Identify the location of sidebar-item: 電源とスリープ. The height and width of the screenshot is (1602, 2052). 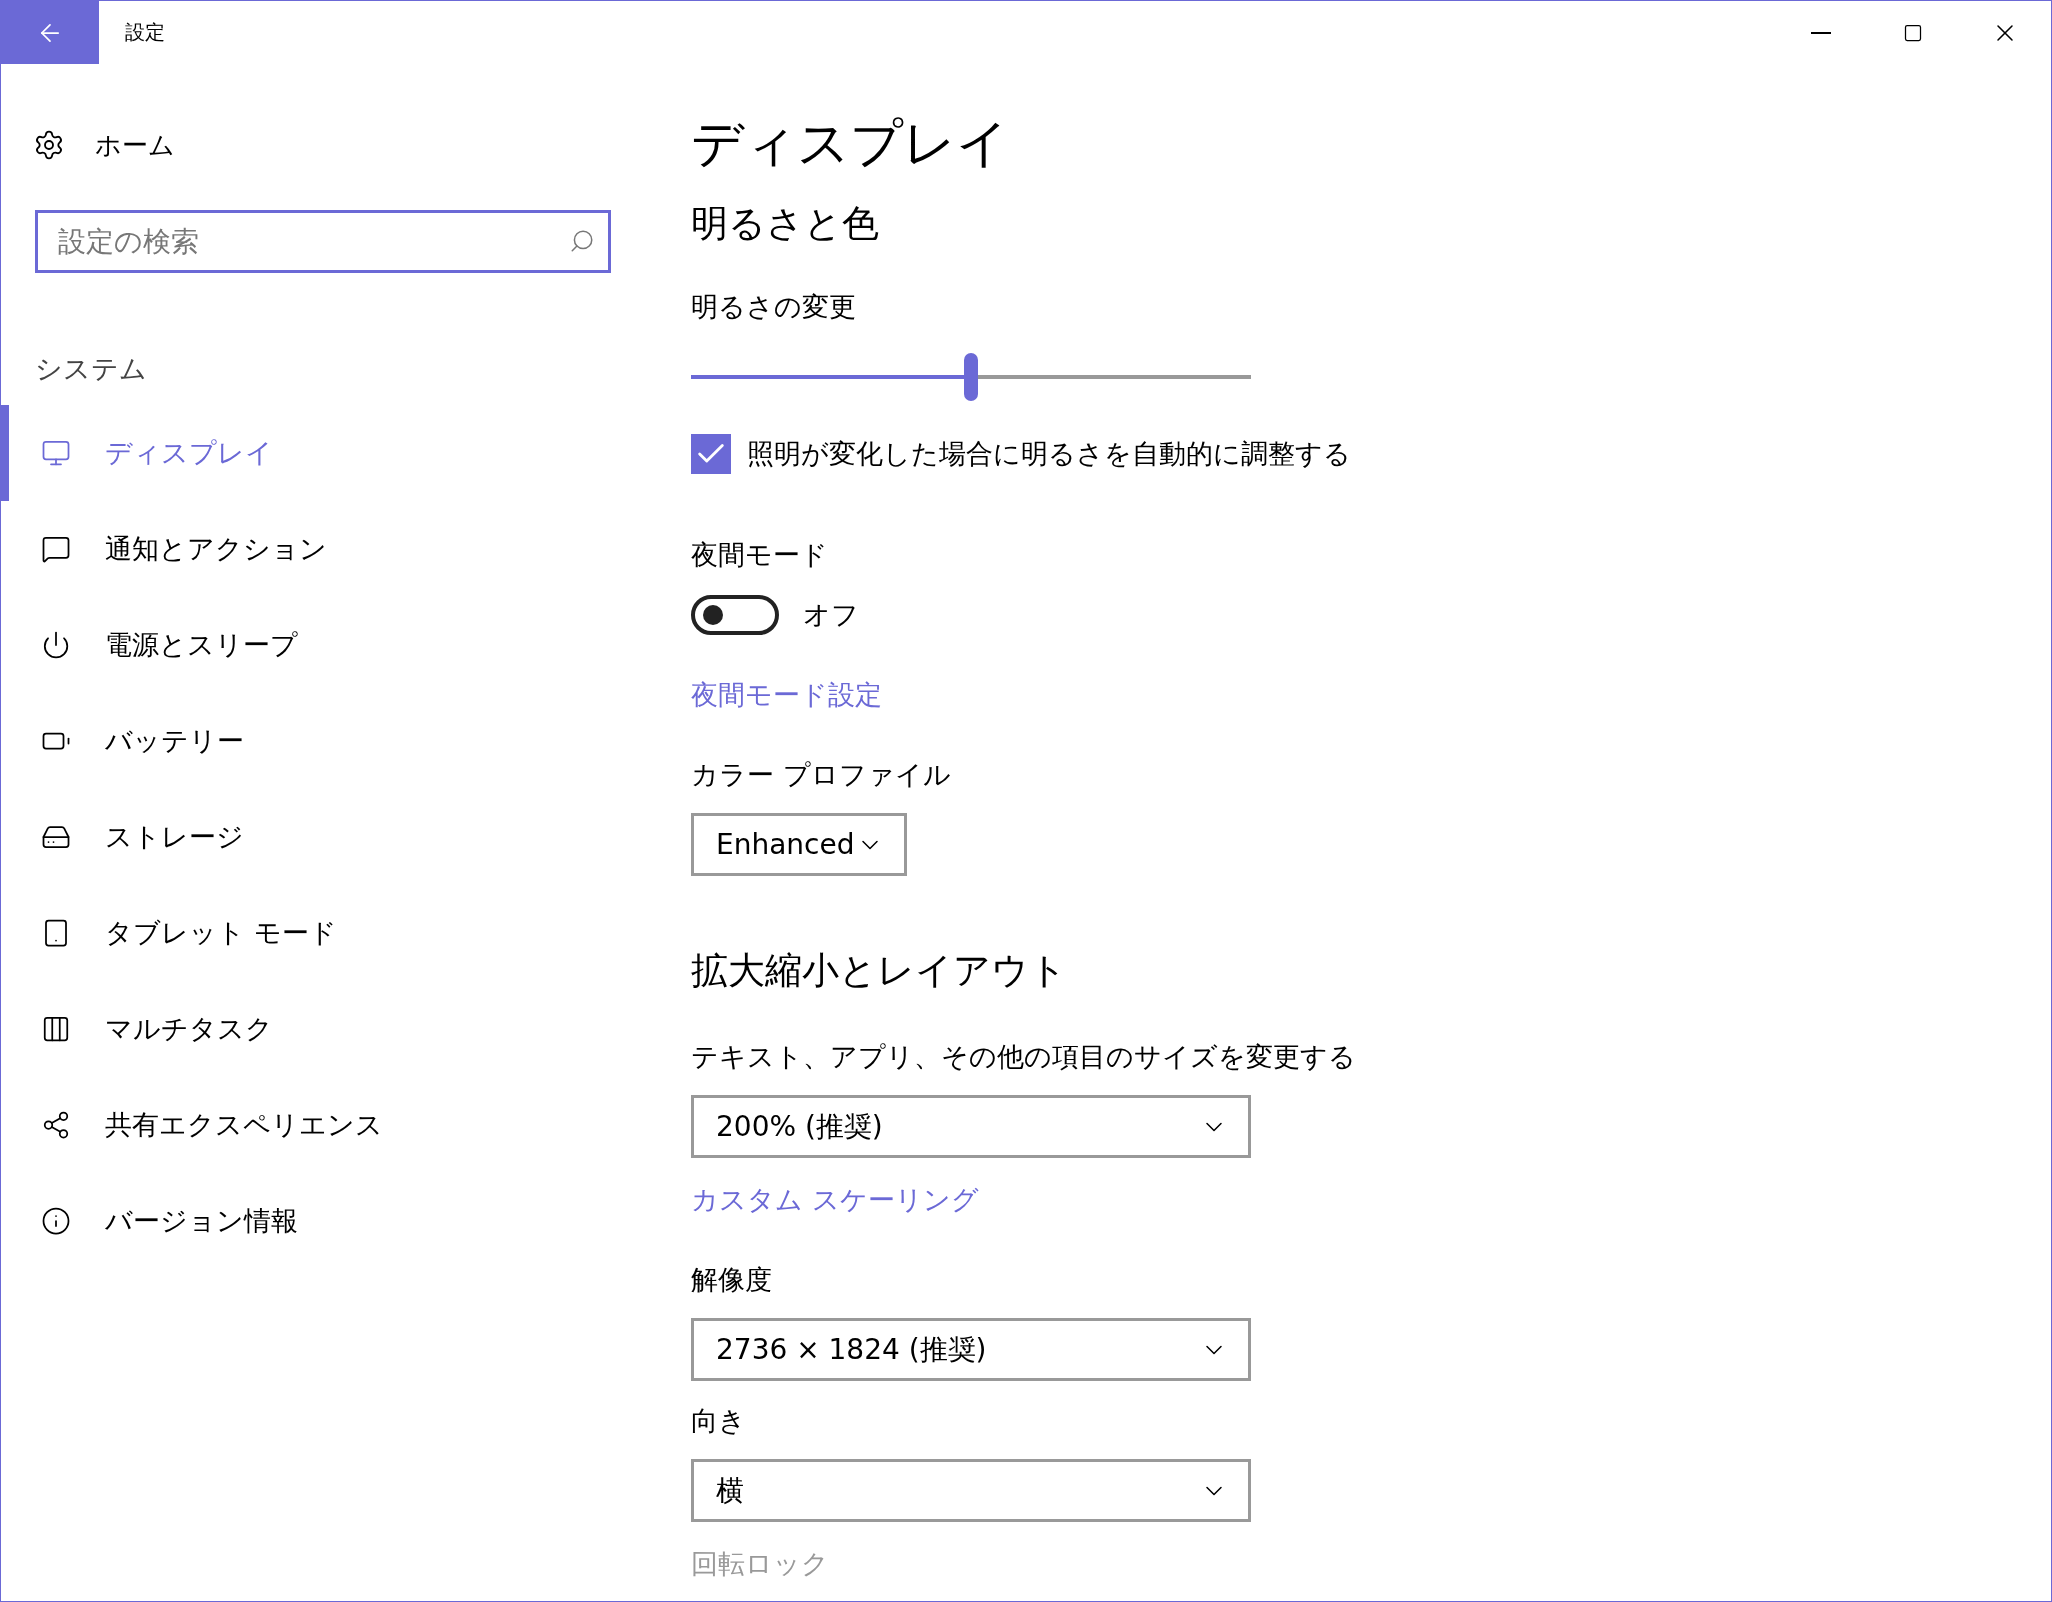
(346, 645).